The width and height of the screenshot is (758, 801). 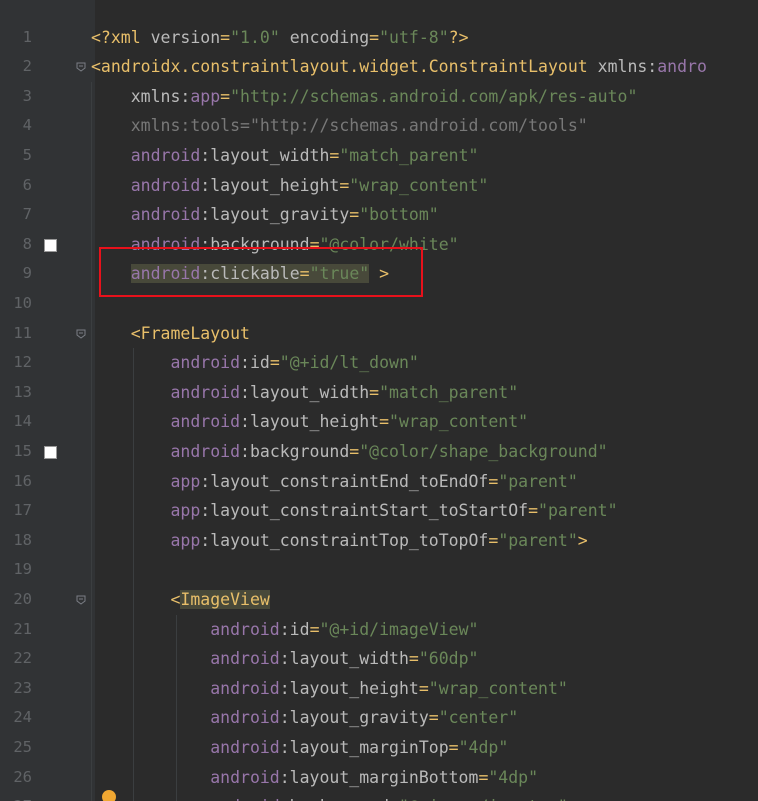 I want to click on code-text: android:id="@+id/lt_down", so click(x=254, y=363).